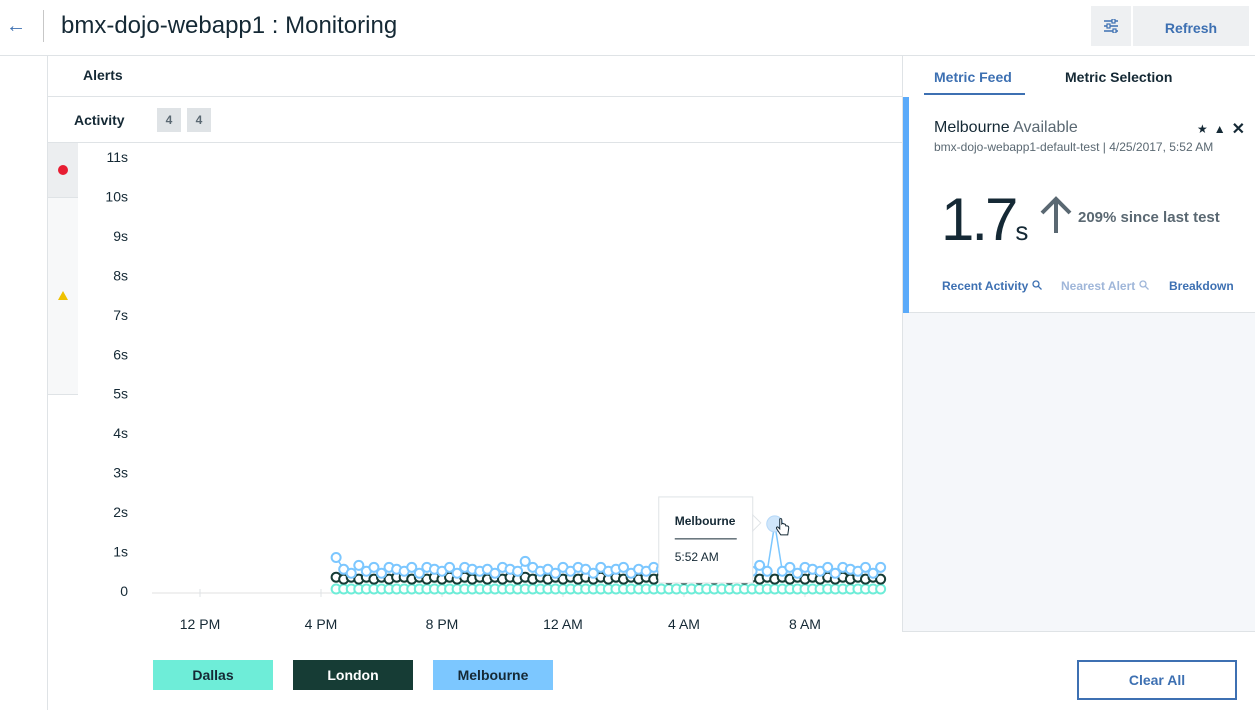 The image size is (1255, 710). I want to click on recent-activity-label: Recent Activity, so click(985, 286).